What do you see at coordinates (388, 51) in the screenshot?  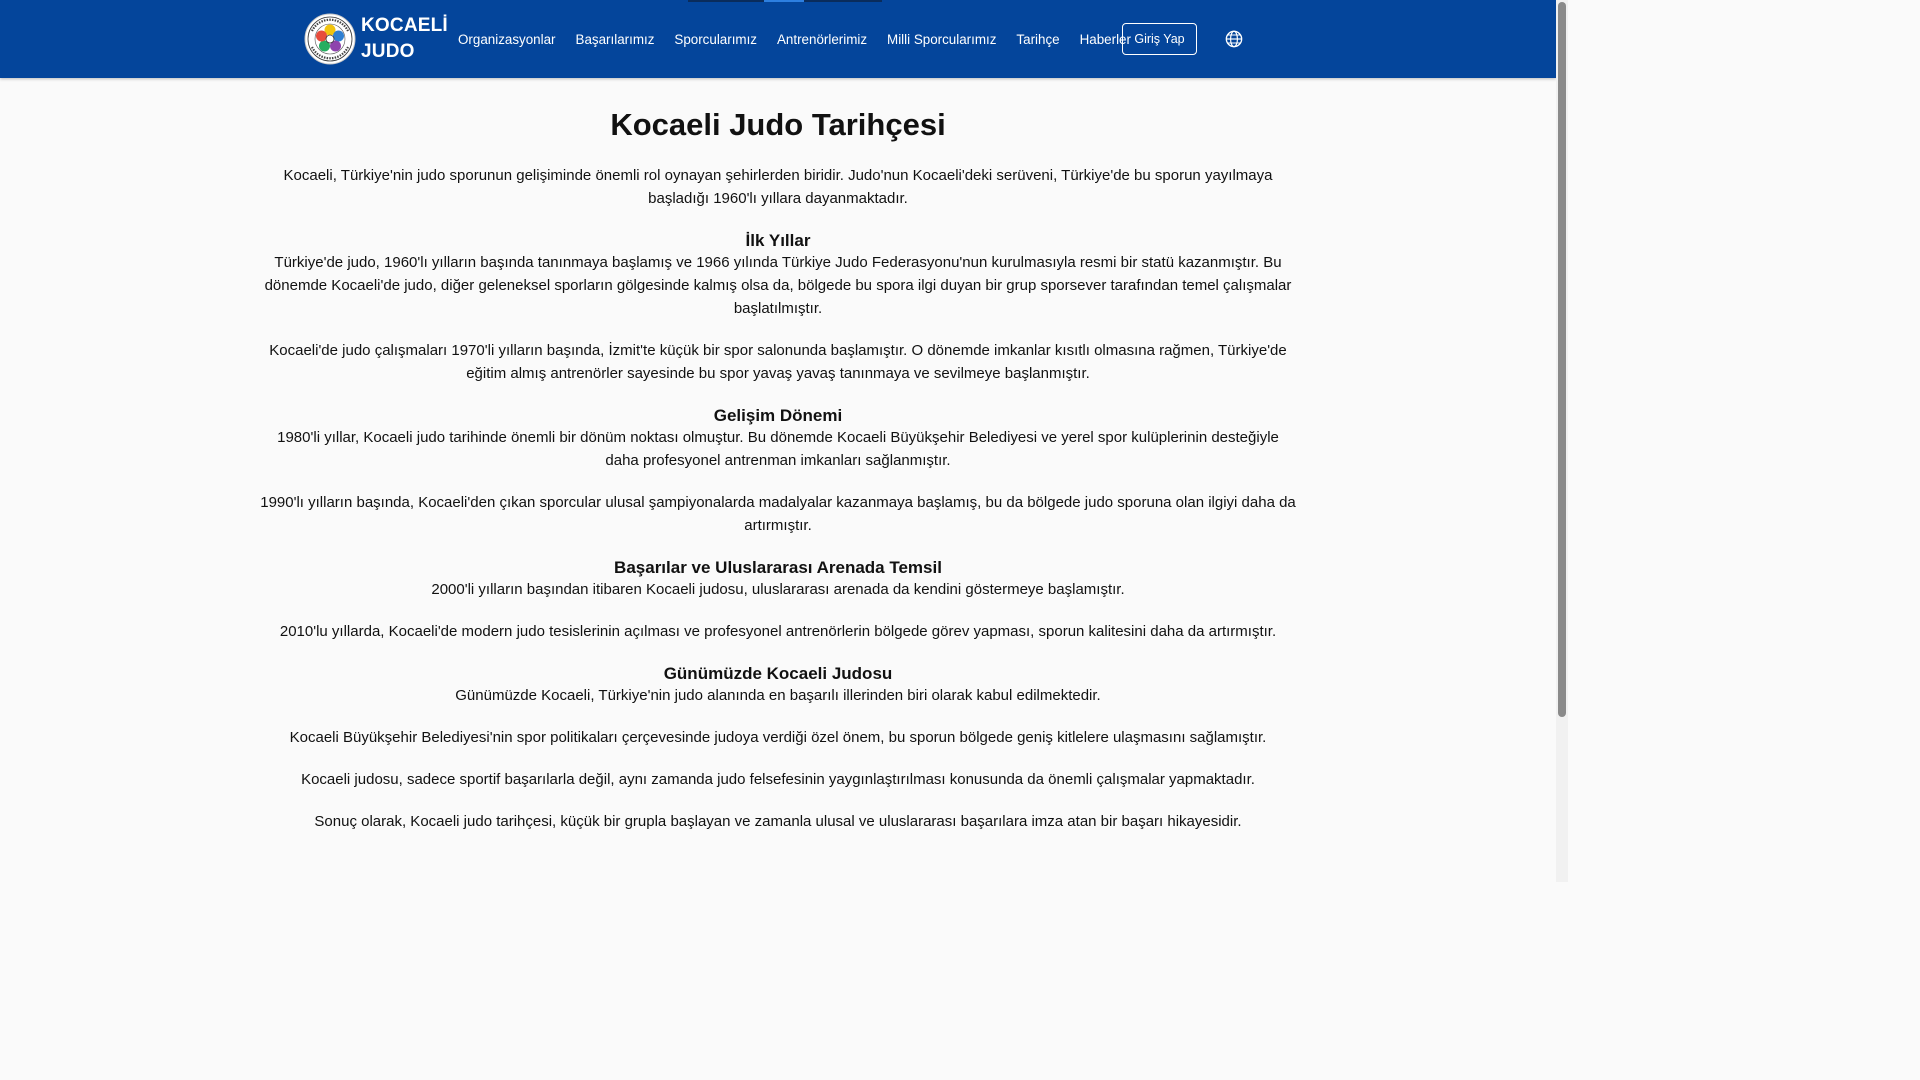 I see `brand-line2: JUDO` at bounding box center [388, 51].